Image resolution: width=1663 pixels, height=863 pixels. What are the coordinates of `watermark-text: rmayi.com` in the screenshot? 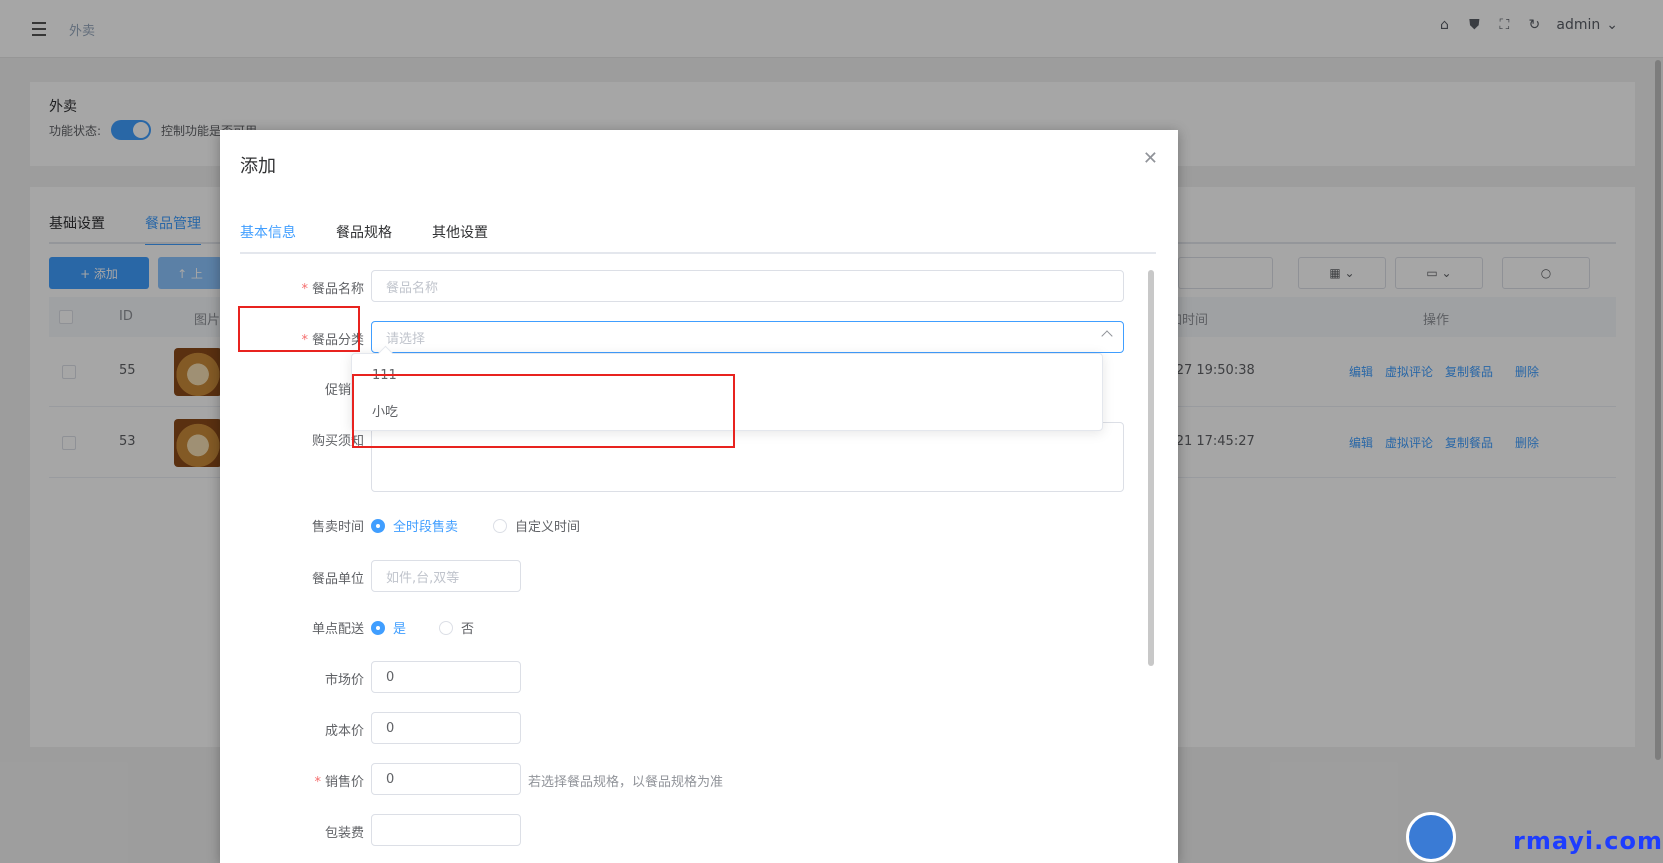 It's located at (1587, 841).